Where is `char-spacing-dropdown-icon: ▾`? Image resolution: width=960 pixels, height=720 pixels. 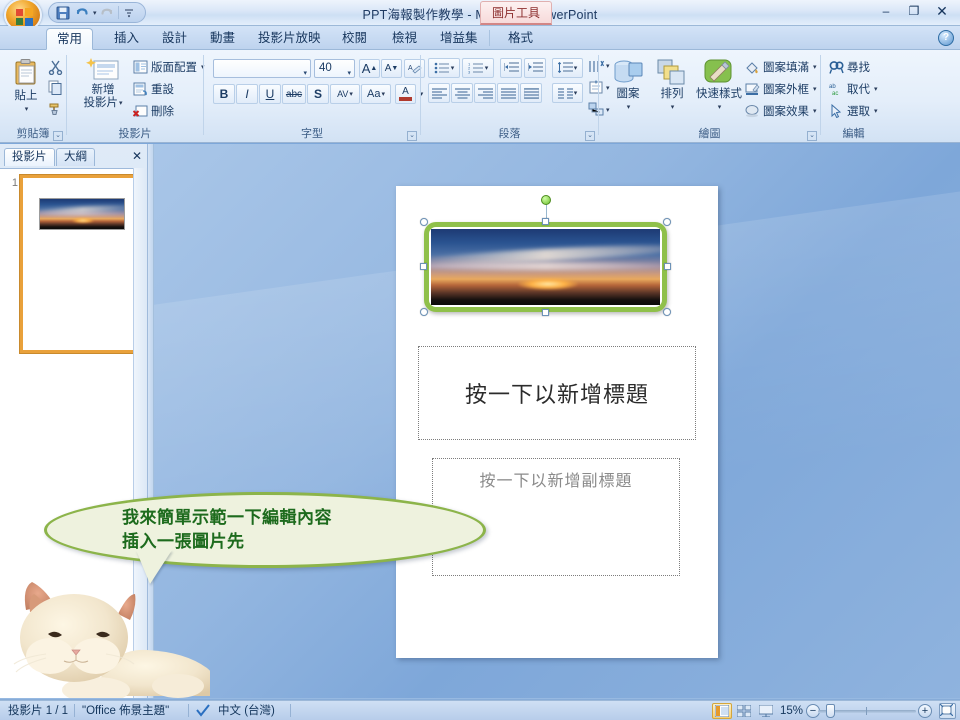 char-spacing-dropdown-icon: ▾ is located at coordinates (351, 94).